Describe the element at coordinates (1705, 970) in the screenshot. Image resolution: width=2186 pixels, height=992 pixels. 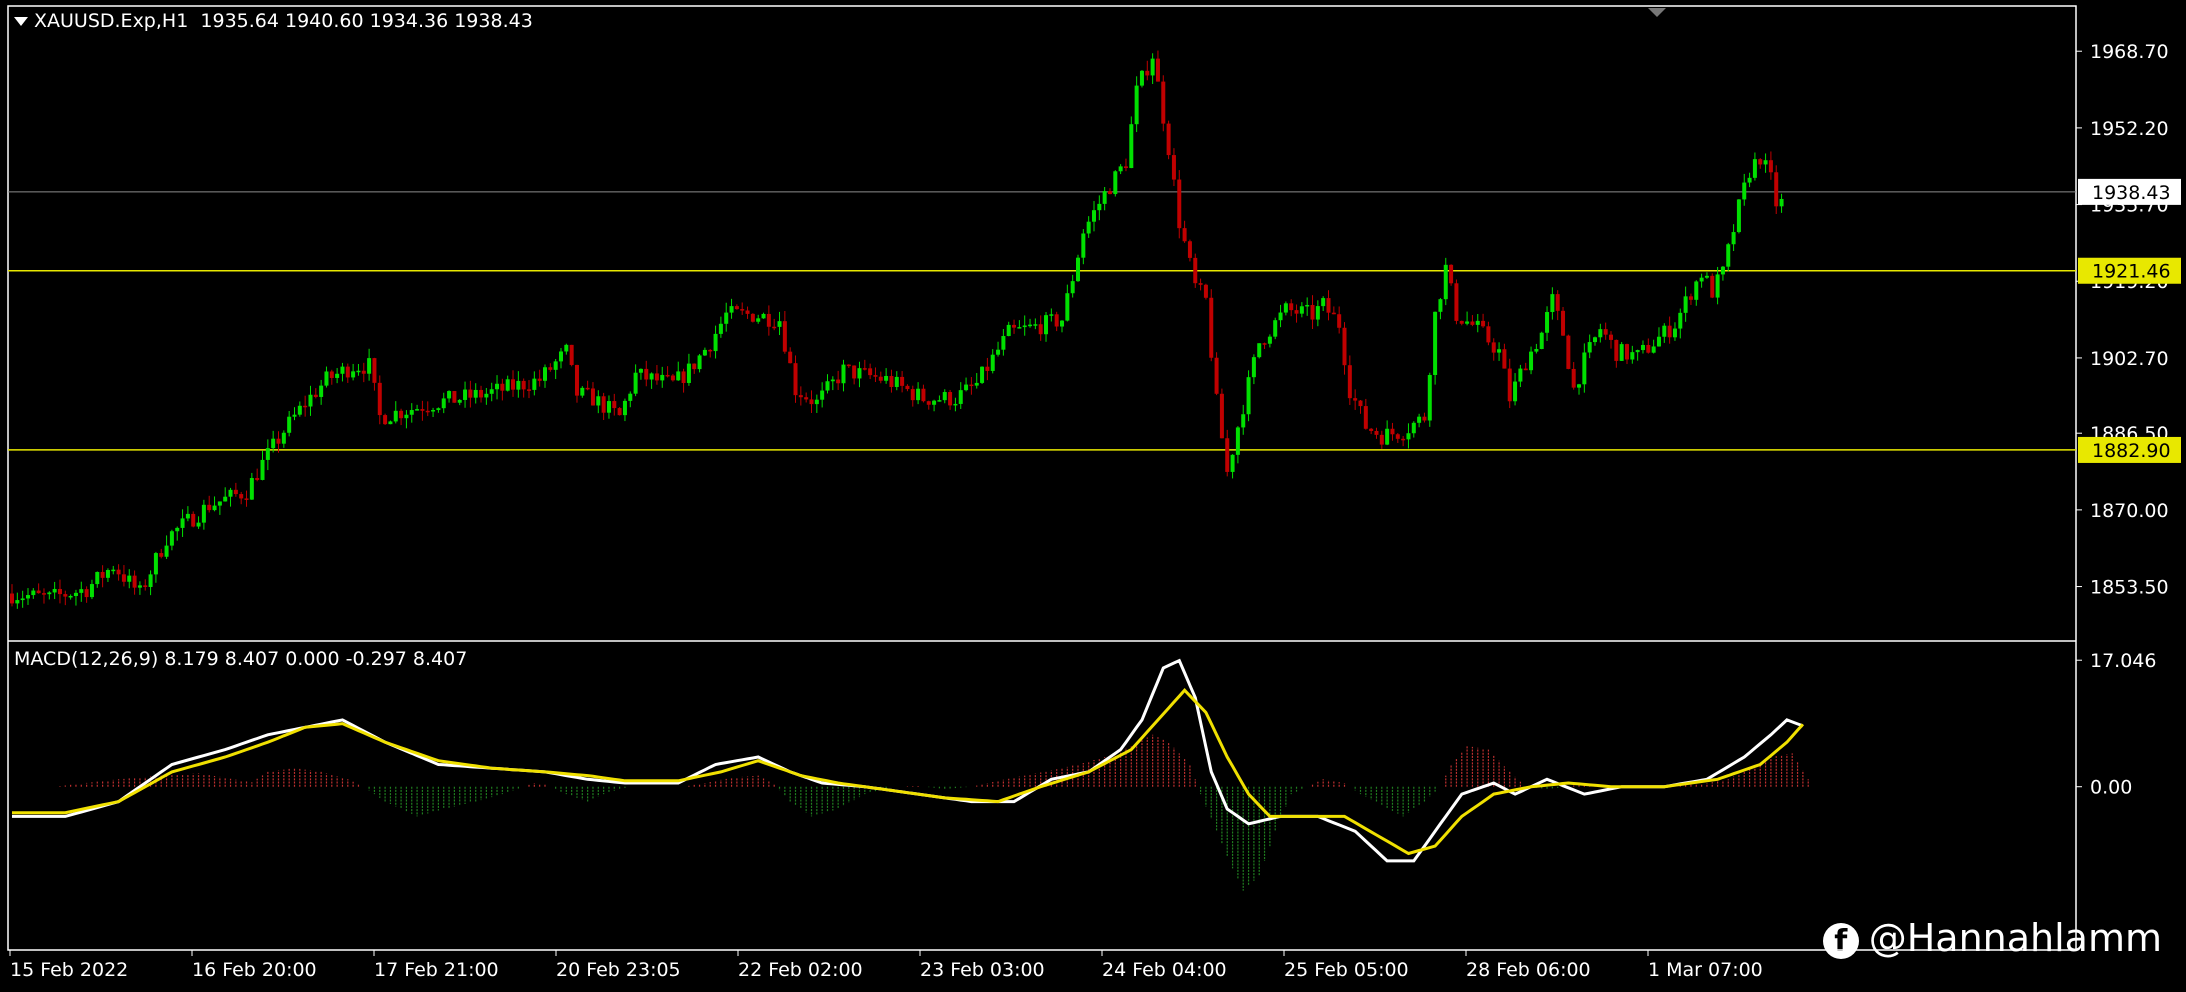
I see `time-tick-label: 1 Mar 07:00` at that location.